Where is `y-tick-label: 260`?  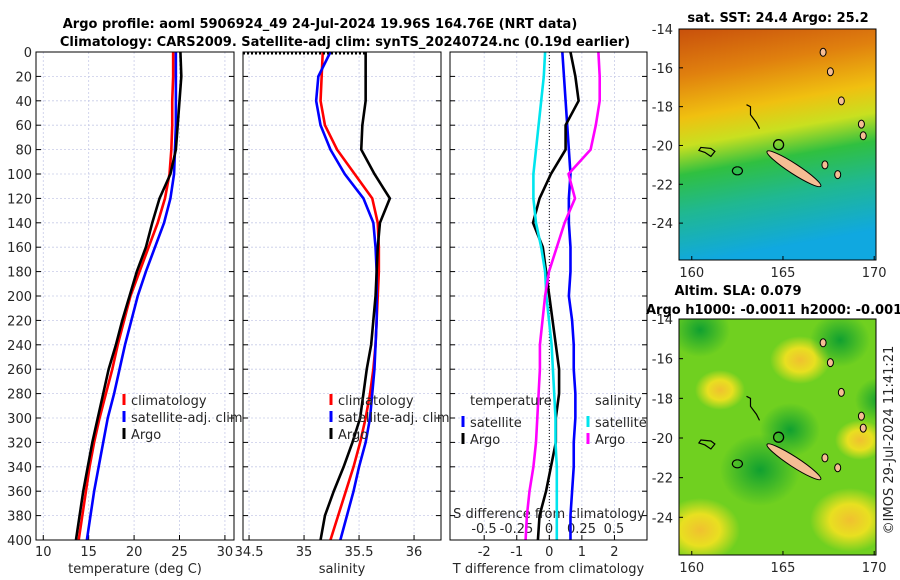
y-tick-label: 260 is located at coordinates (19, 370).